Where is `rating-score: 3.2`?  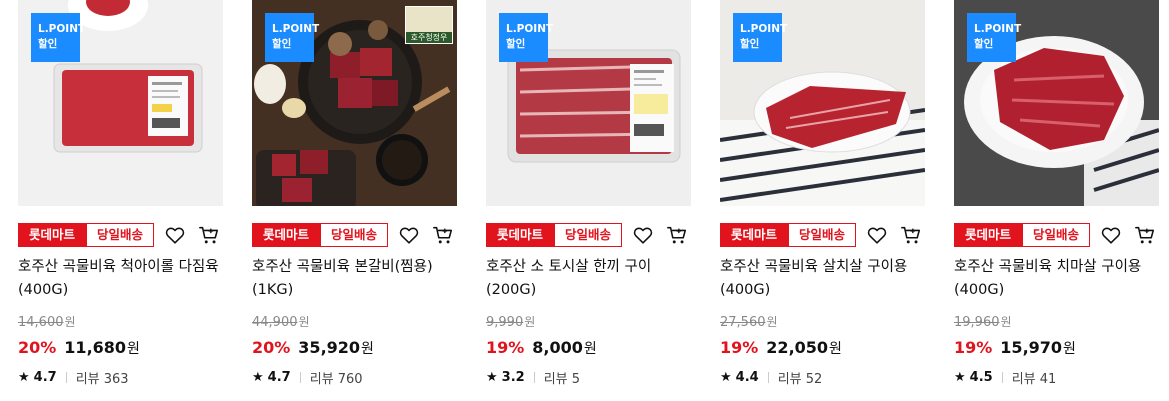 rating-score: 3.2 is located at coordinates (513, 377).